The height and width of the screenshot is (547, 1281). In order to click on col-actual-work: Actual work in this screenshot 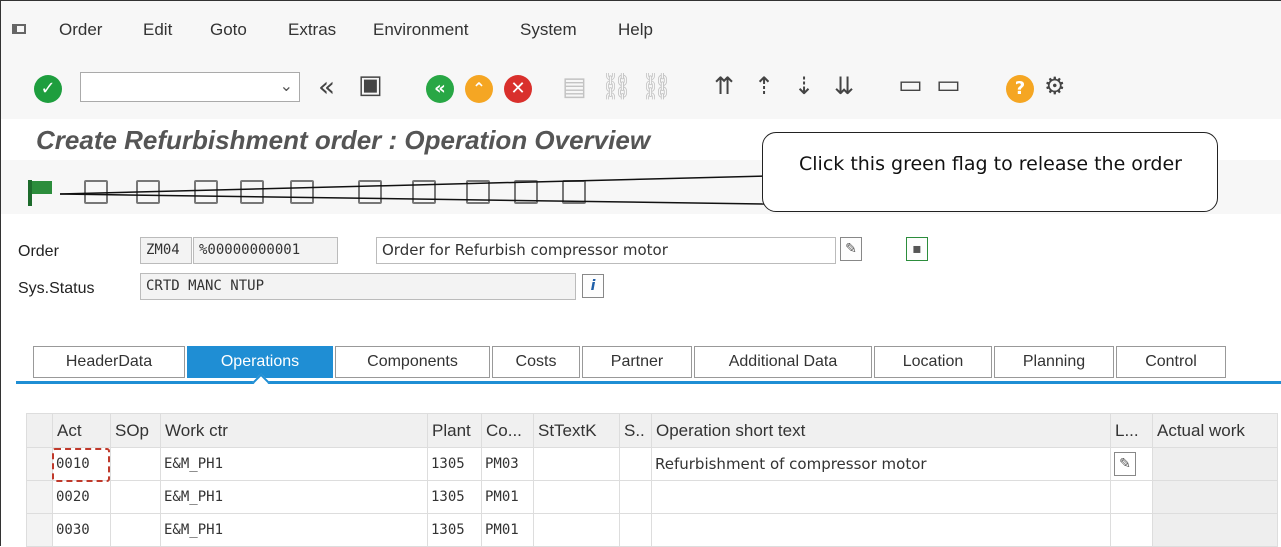, I will do `click(1215, 430)`.